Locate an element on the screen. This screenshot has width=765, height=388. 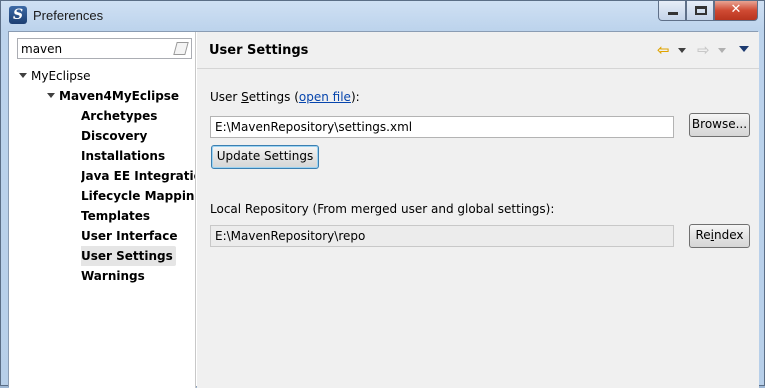
open-file-link: open file is located at coordinates (325, 97).